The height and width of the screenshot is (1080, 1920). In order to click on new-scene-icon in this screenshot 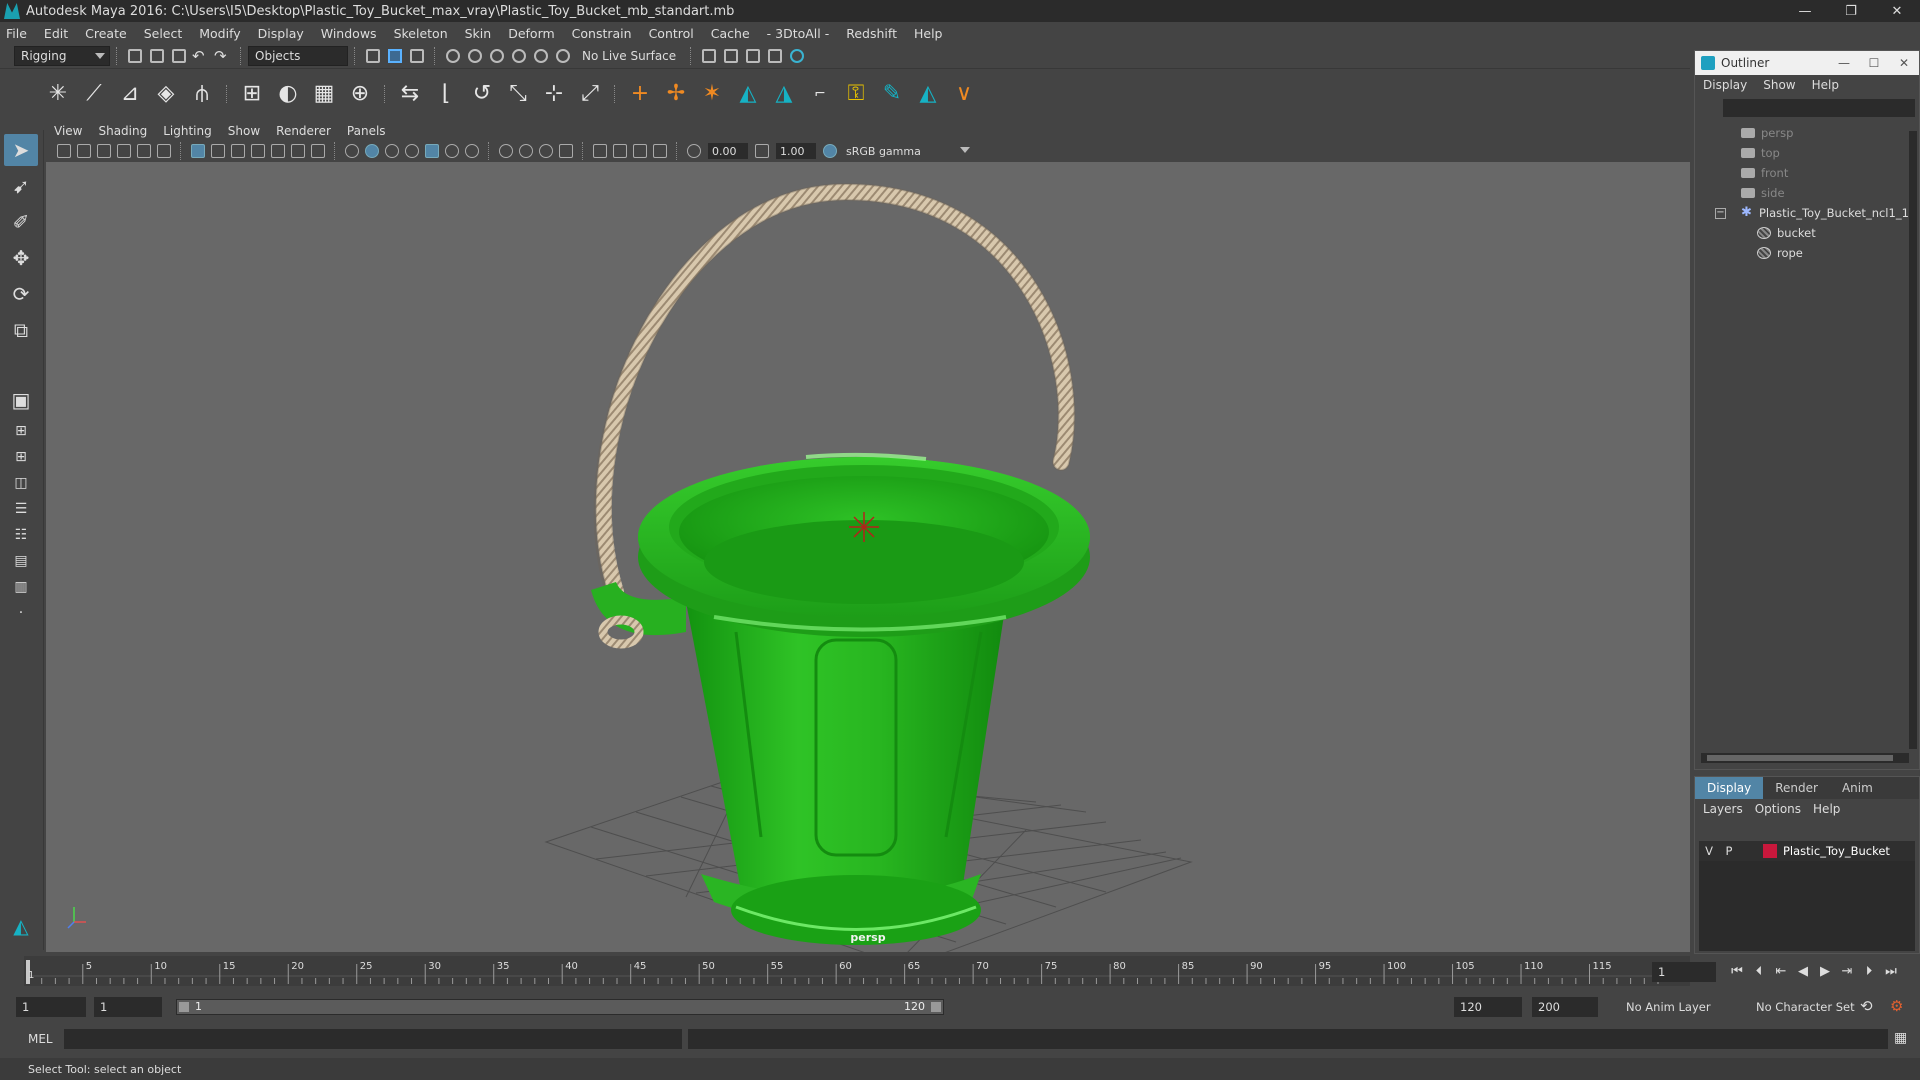, I will do `click(135, 56)`.